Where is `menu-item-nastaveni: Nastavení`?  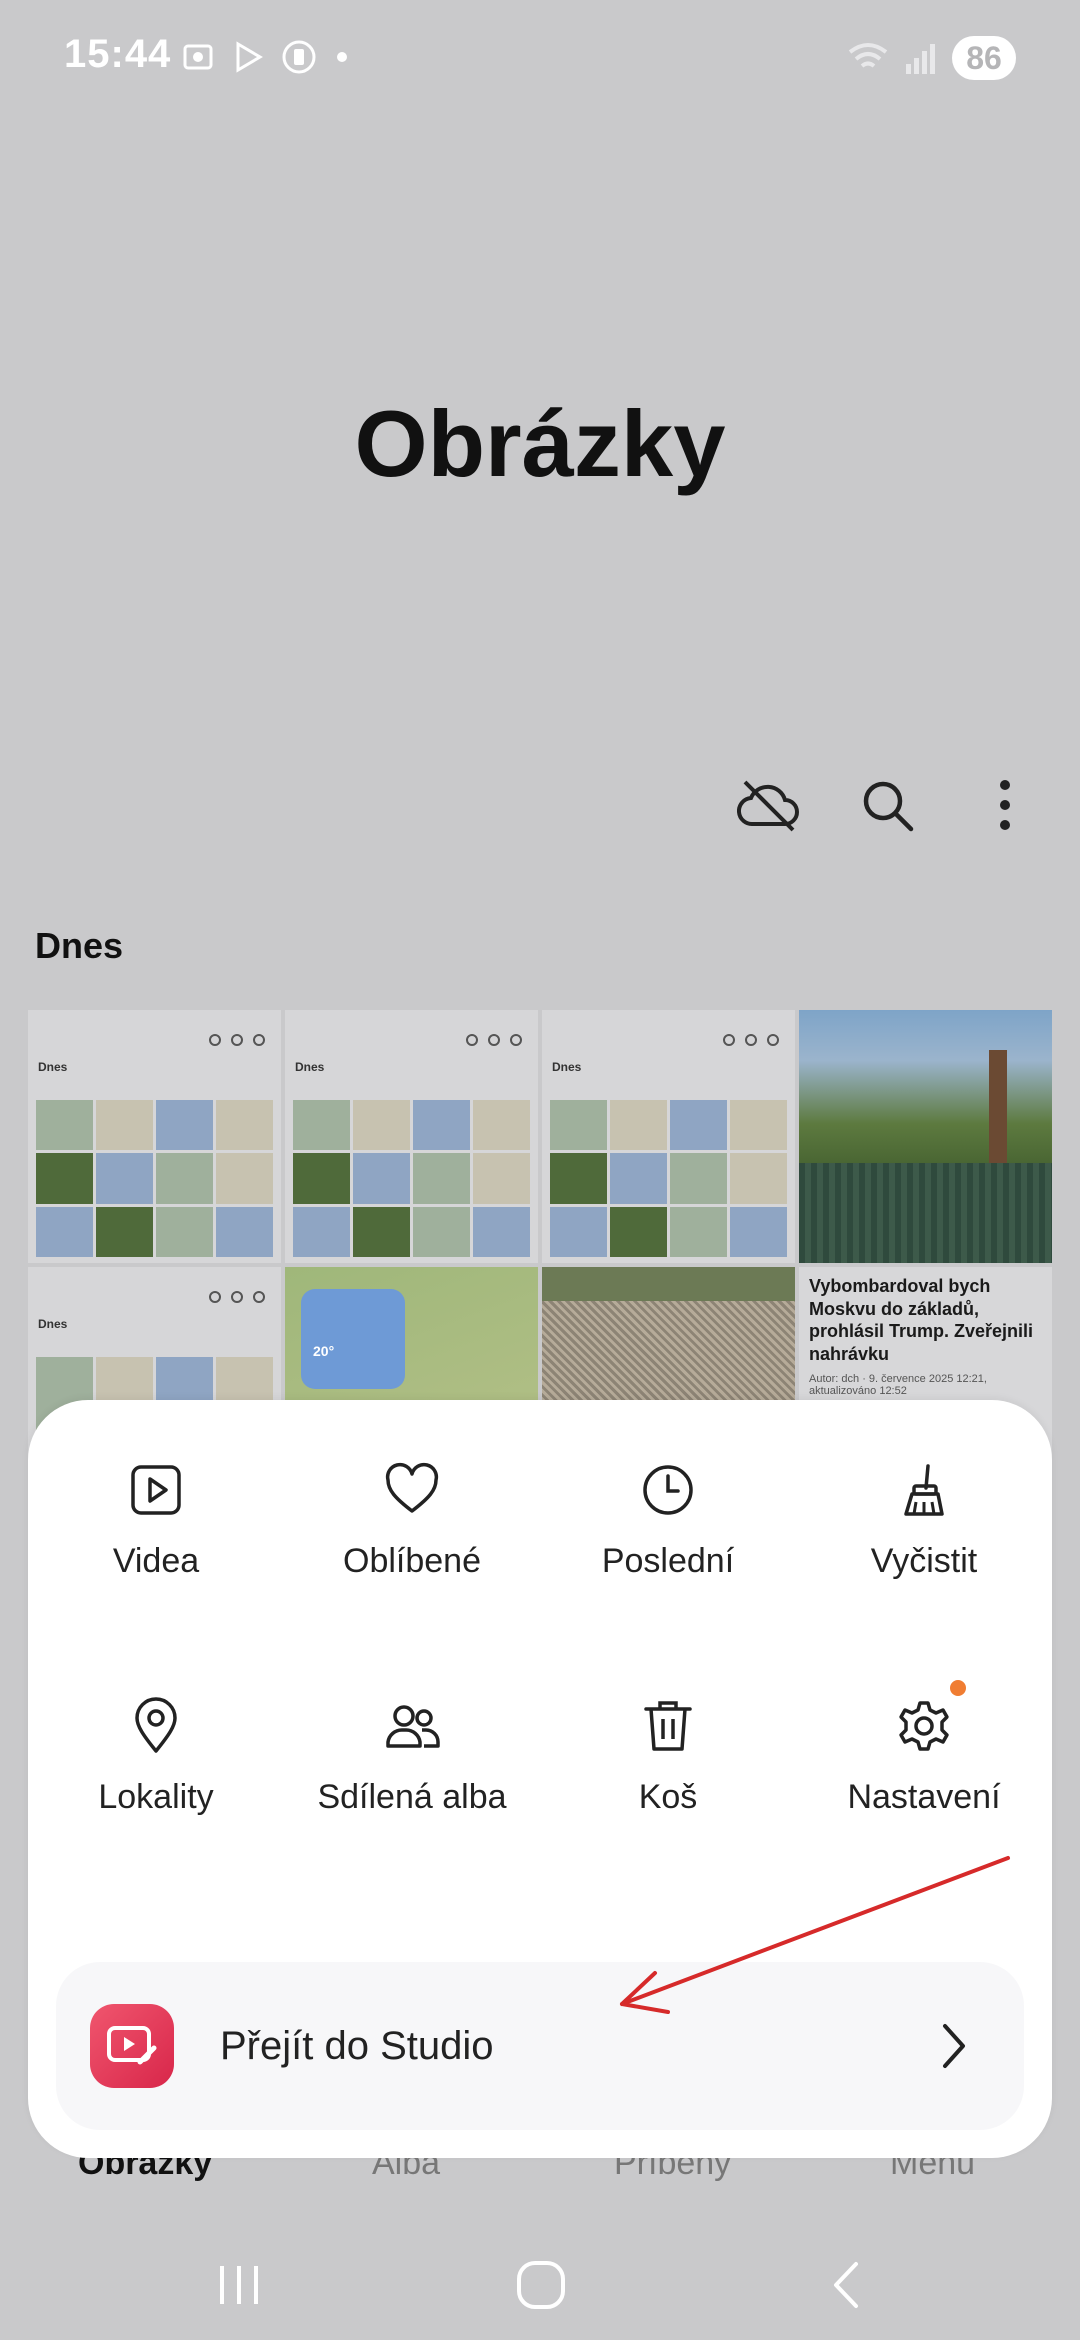 menu-item-nastaveni: Nastavení is located at coordinates (924, 1806).